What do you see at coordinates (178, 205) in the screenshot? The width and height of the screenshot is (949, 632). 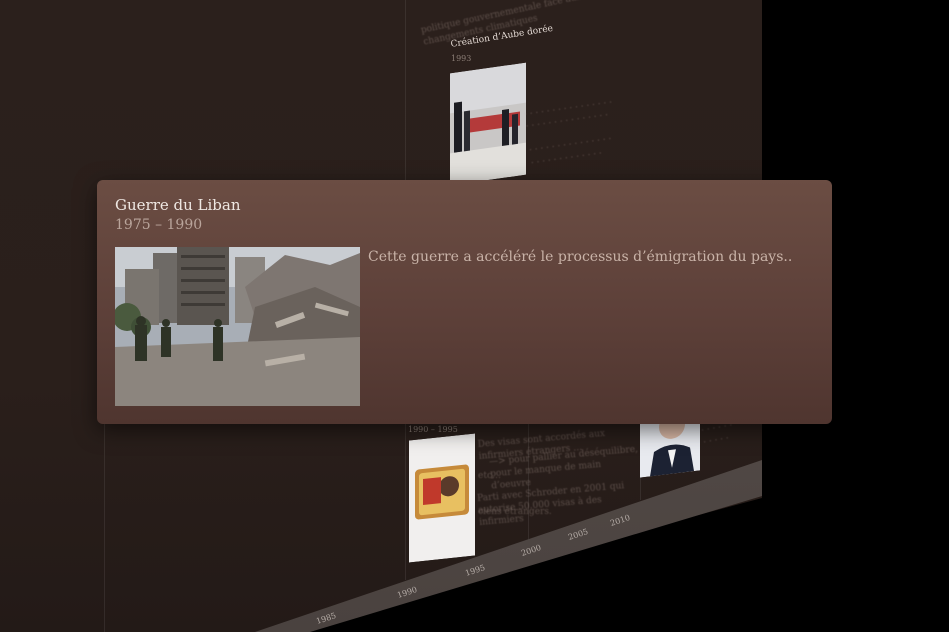 I see `popup-title: Guerre du Liban` at bounding box center [178, 205].